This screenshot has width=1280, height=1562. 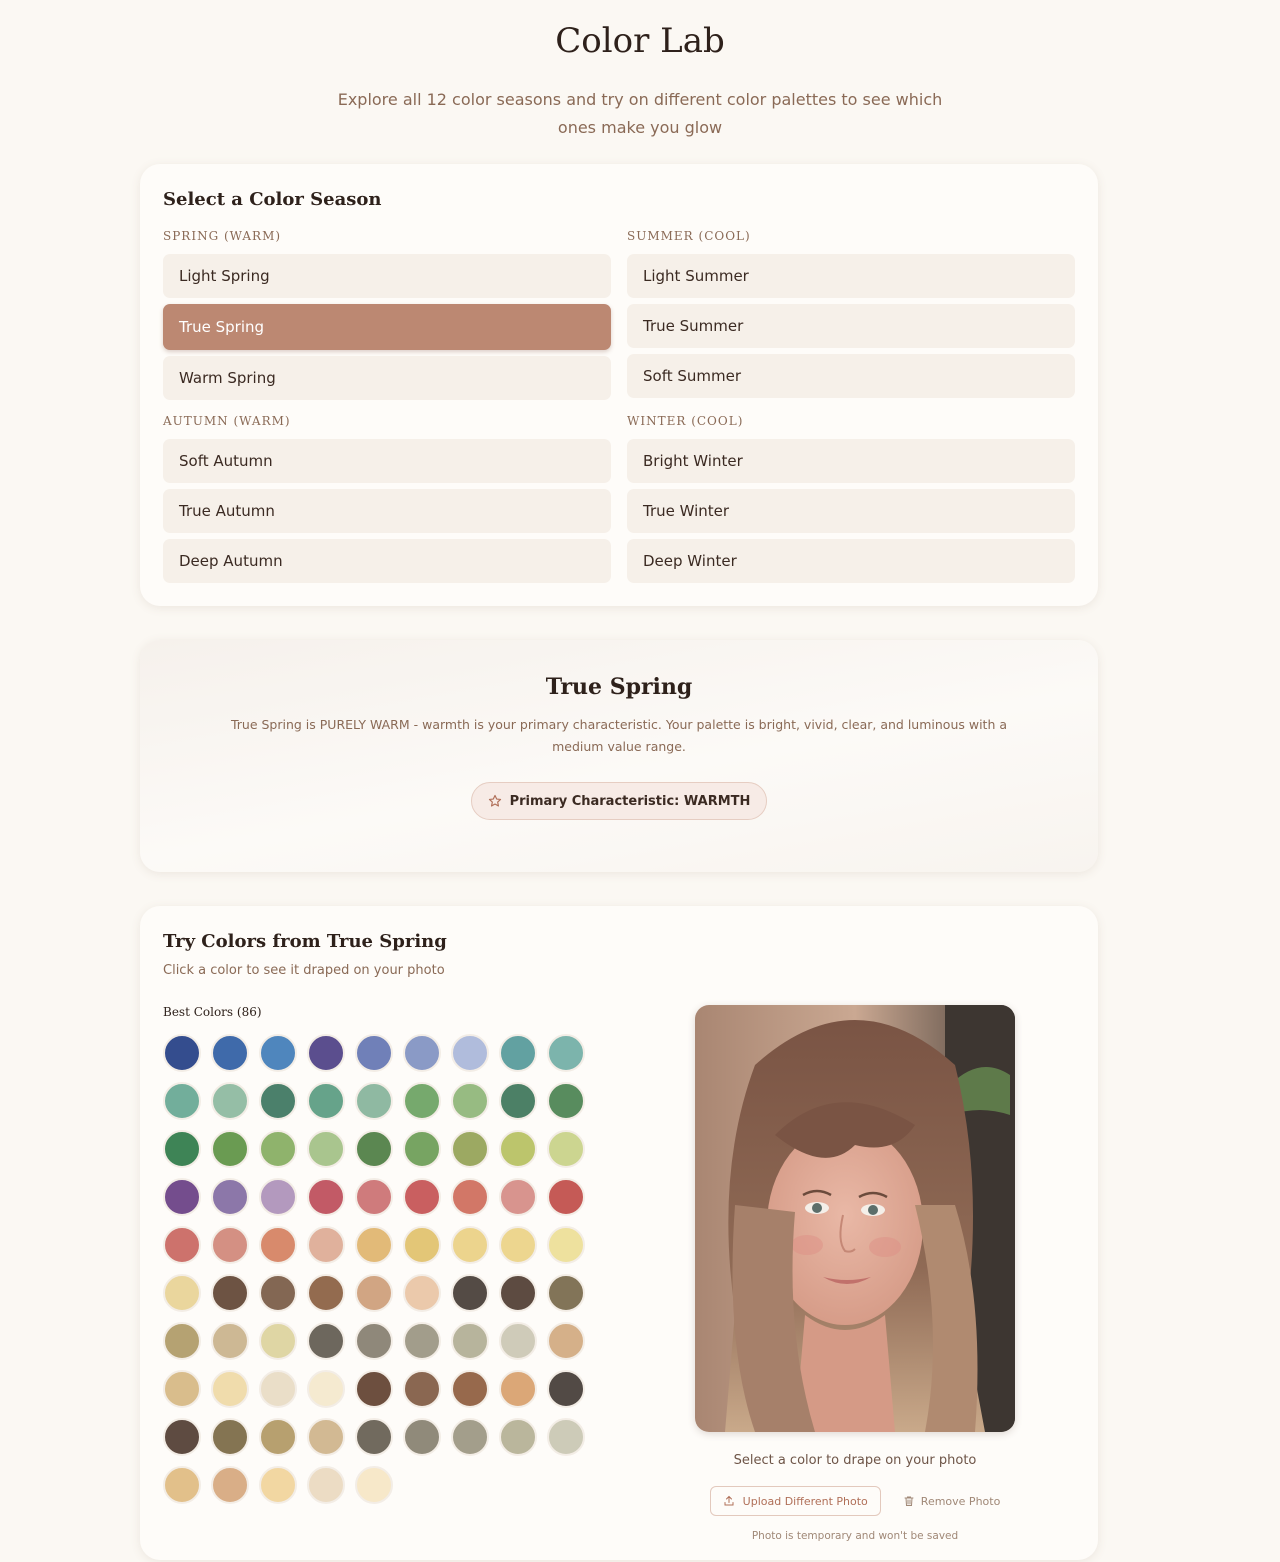 I want to click on season-button-light-spring: Light Spring, so click(x=387, y=276).